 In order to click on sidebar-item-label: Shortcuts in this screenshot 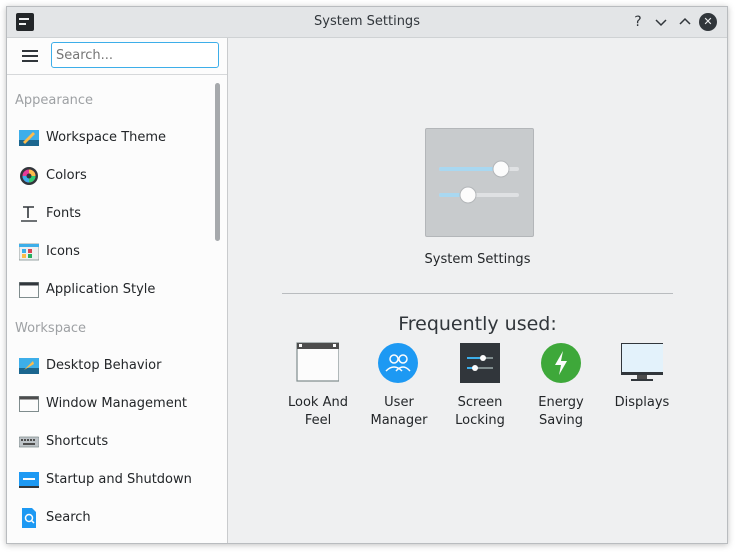, I will do `click(77, 441)`.